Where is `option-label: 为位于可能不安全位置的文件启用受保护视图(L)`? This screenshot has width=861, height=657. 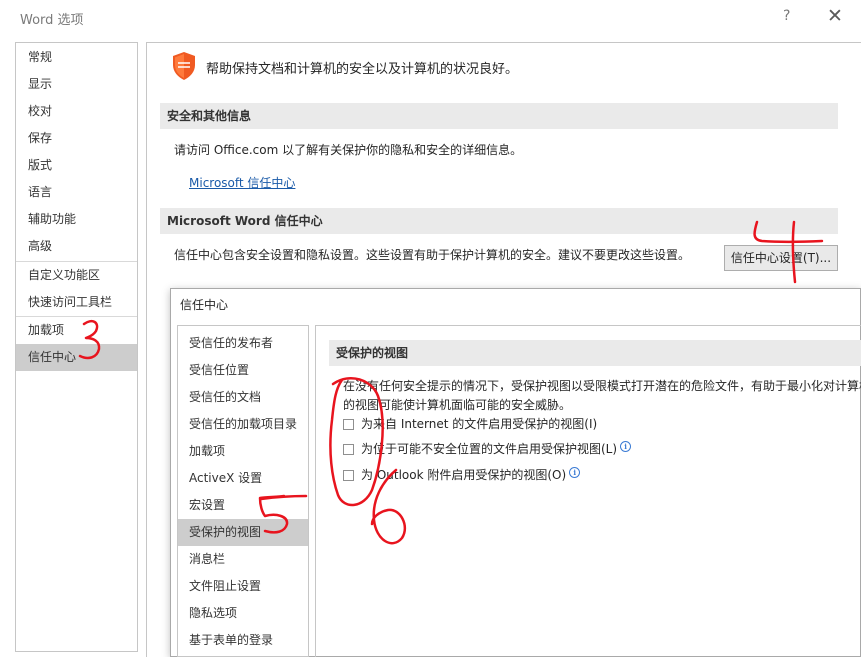
option-label: 为位于可能不安全位置的文件启用受保护视图(L) is located at coordinates (489, 449).